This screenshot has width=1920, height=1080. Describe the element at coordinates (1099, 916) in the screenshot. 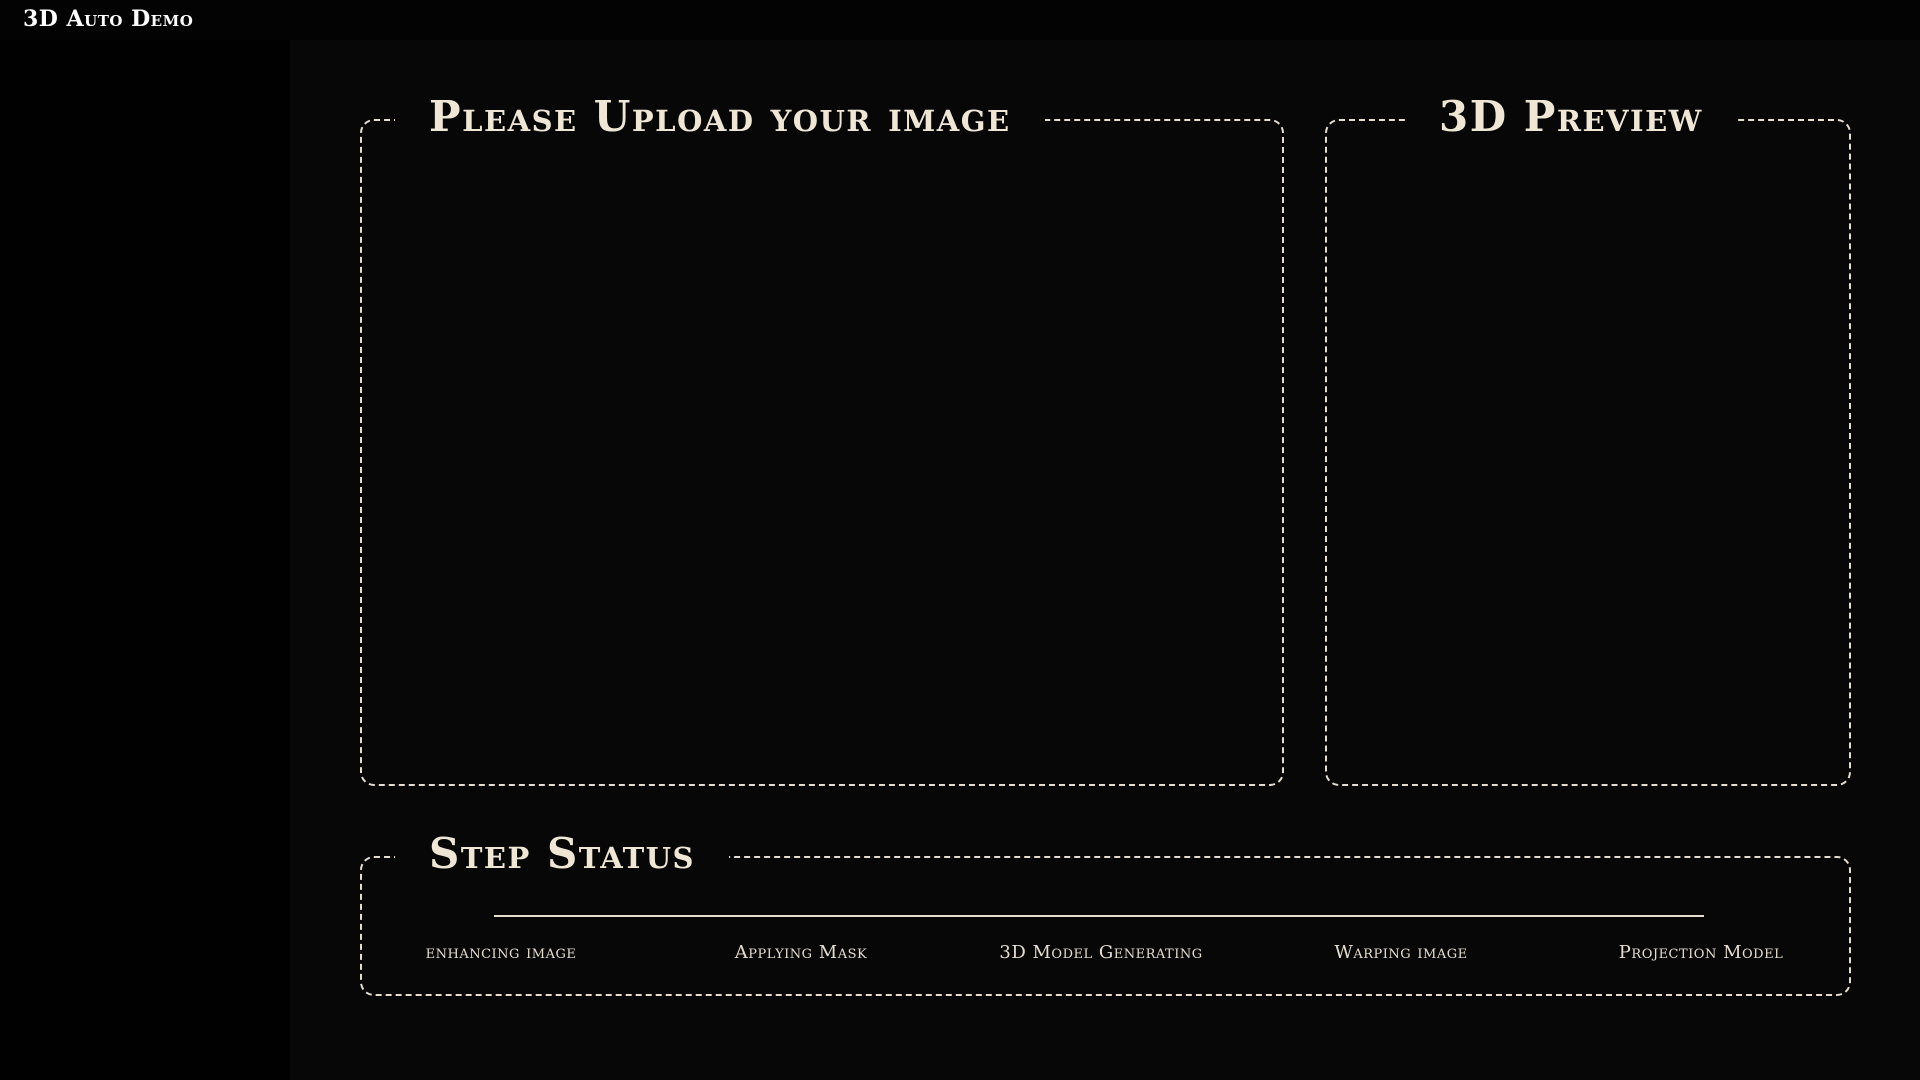

I see `progress-track` at that location.